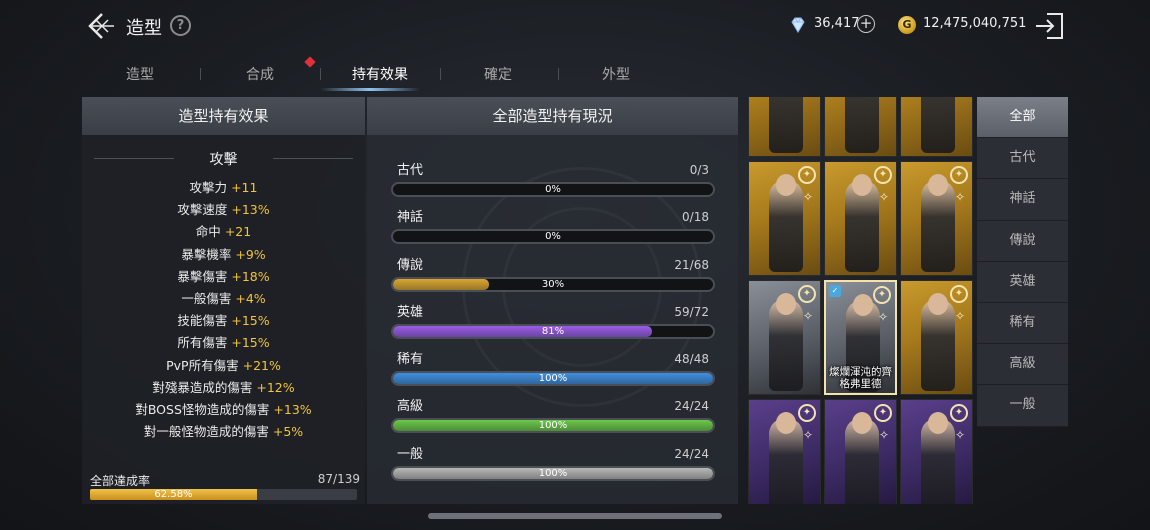 This screenshot has height=530, width=1150. Describe the element at coordinates (552, 116) in the screenshot. I see `panel-title: 全部造型持有現況` at that location.